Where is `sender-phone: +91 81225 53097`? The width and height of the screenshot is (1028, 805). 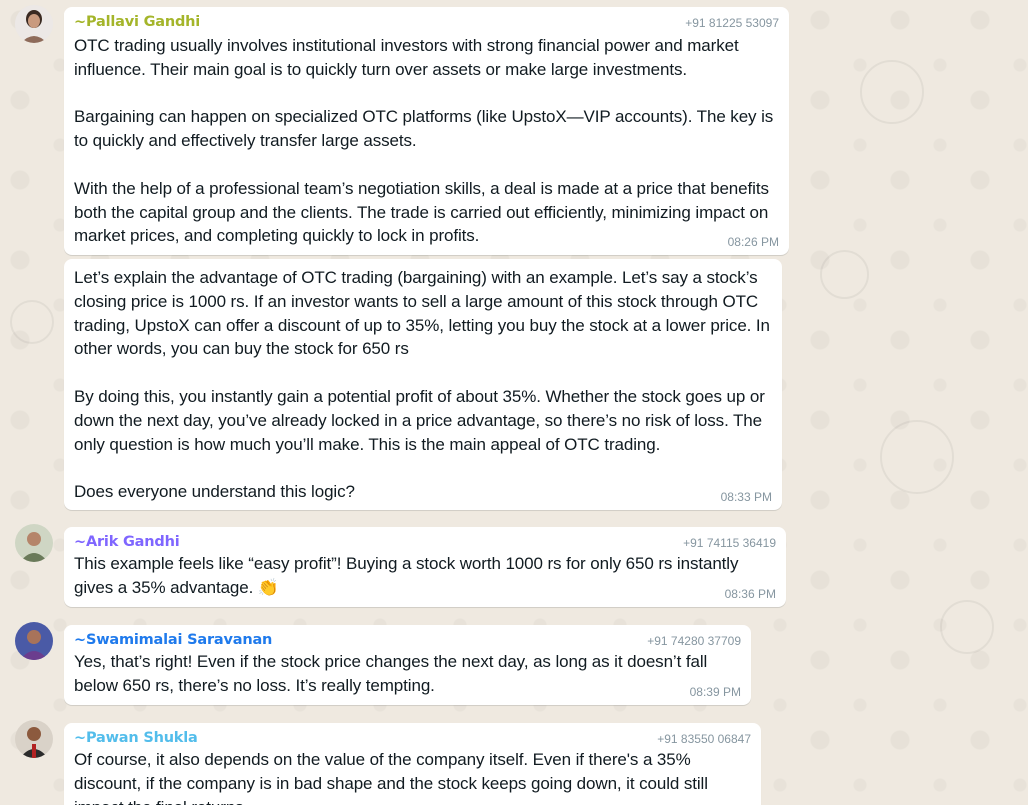 sender-phone: +91 81225 53097 is located at coordinates (732, 23).